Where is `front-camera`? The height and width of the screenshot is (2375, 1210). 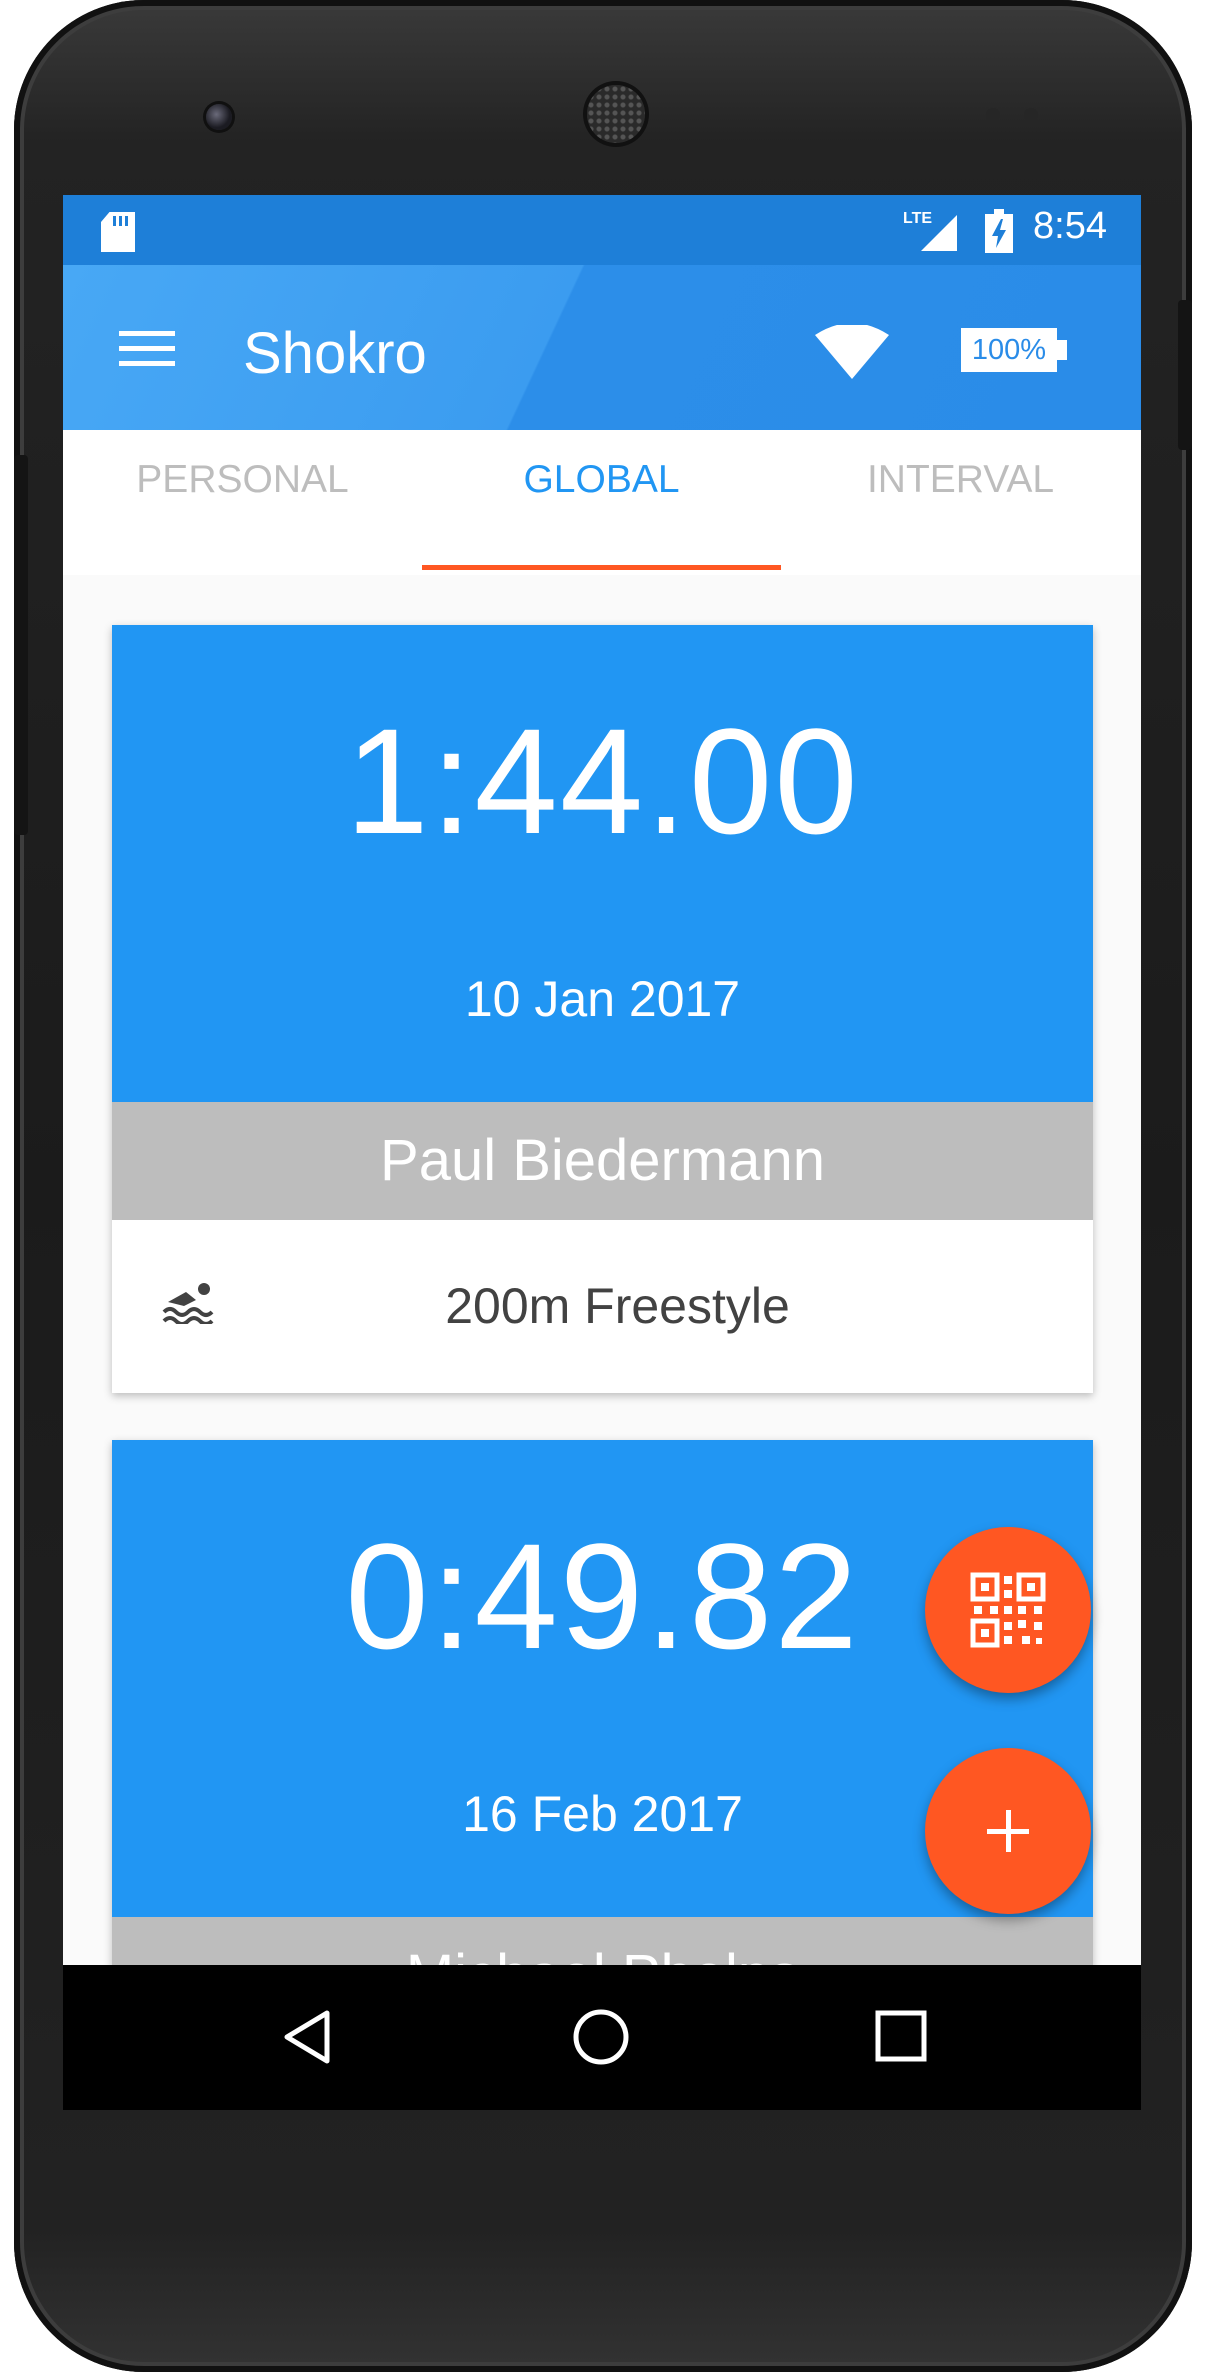 front-camera is located at coordinates (219, 117).